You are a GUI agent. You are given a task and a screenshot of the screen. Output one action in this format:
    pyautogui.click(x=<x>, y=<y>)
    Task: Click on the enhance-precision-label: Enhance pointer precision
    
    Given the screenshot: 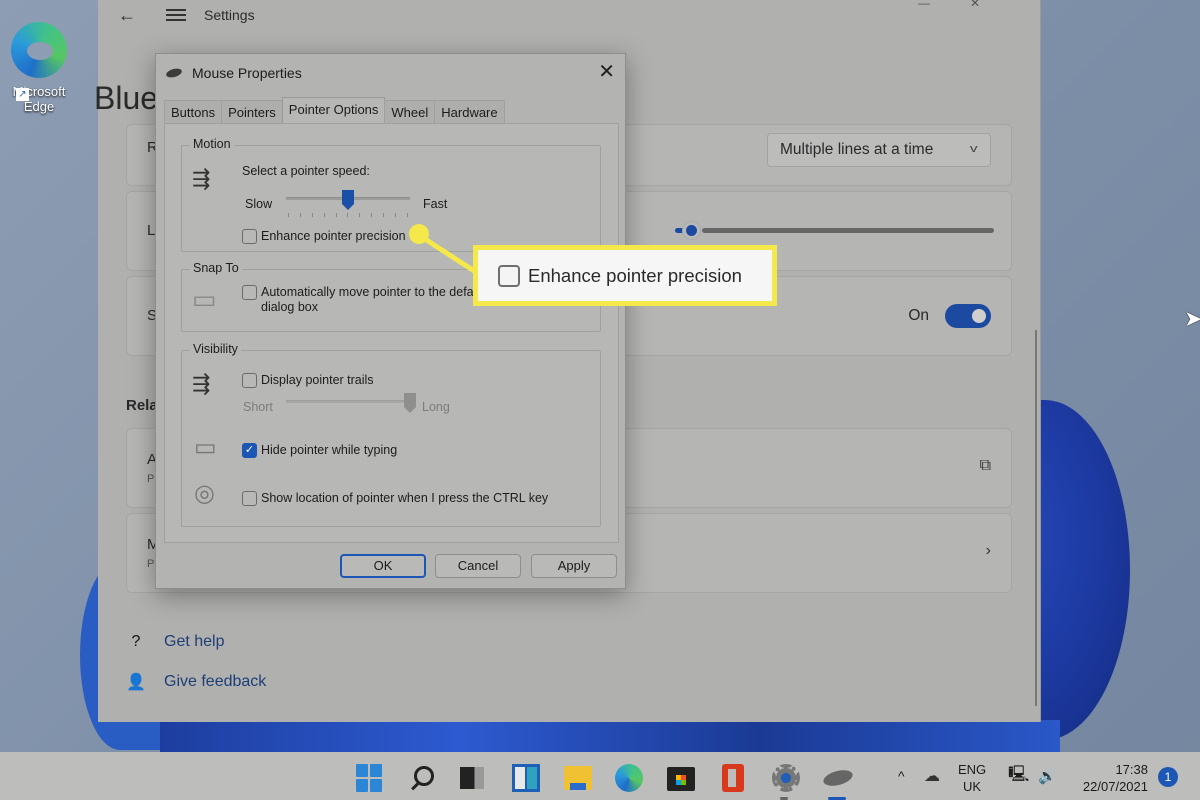 What is the action you would take?
    pyautogui.click(x=333, y=236)
    